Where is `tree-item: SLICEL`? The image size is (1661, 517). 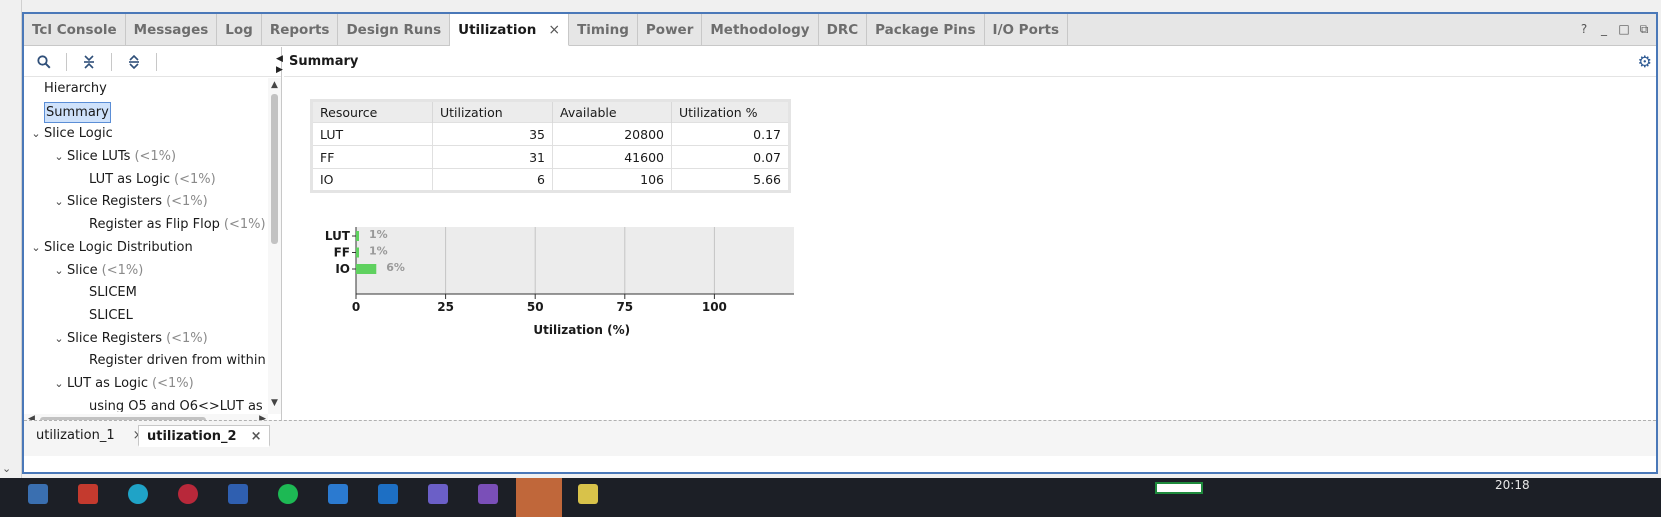
tree-item: SLICEL is located at coordinates (146, 316).